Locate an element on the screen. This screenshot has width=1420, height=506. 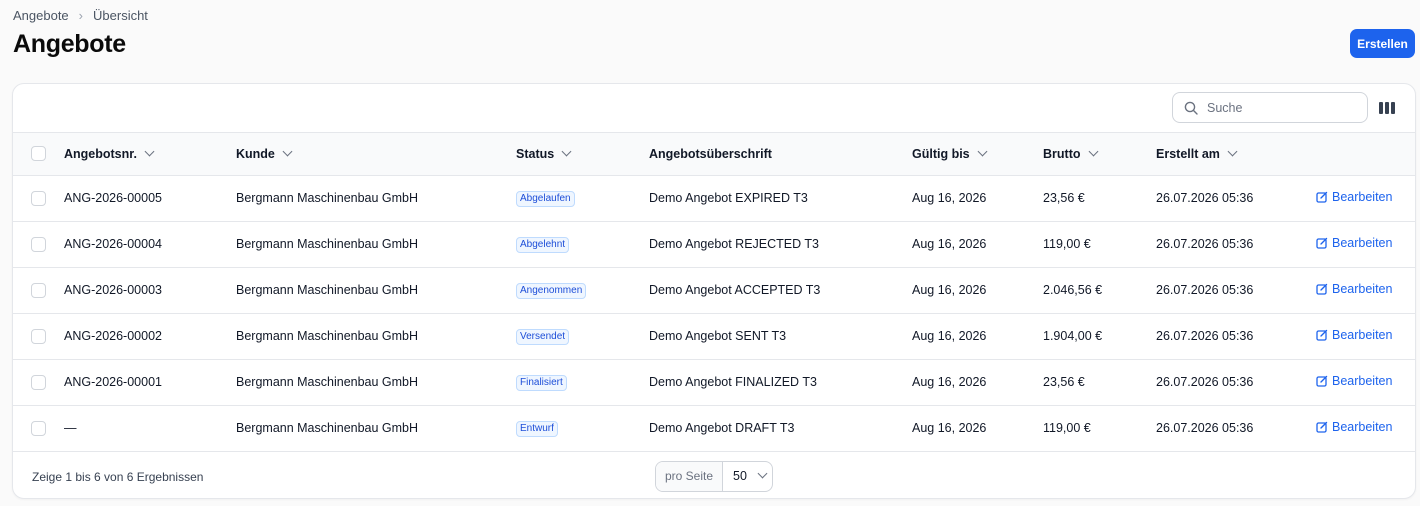
gross-amount: 2.046,56 € is located at coordinates (1073, 290).